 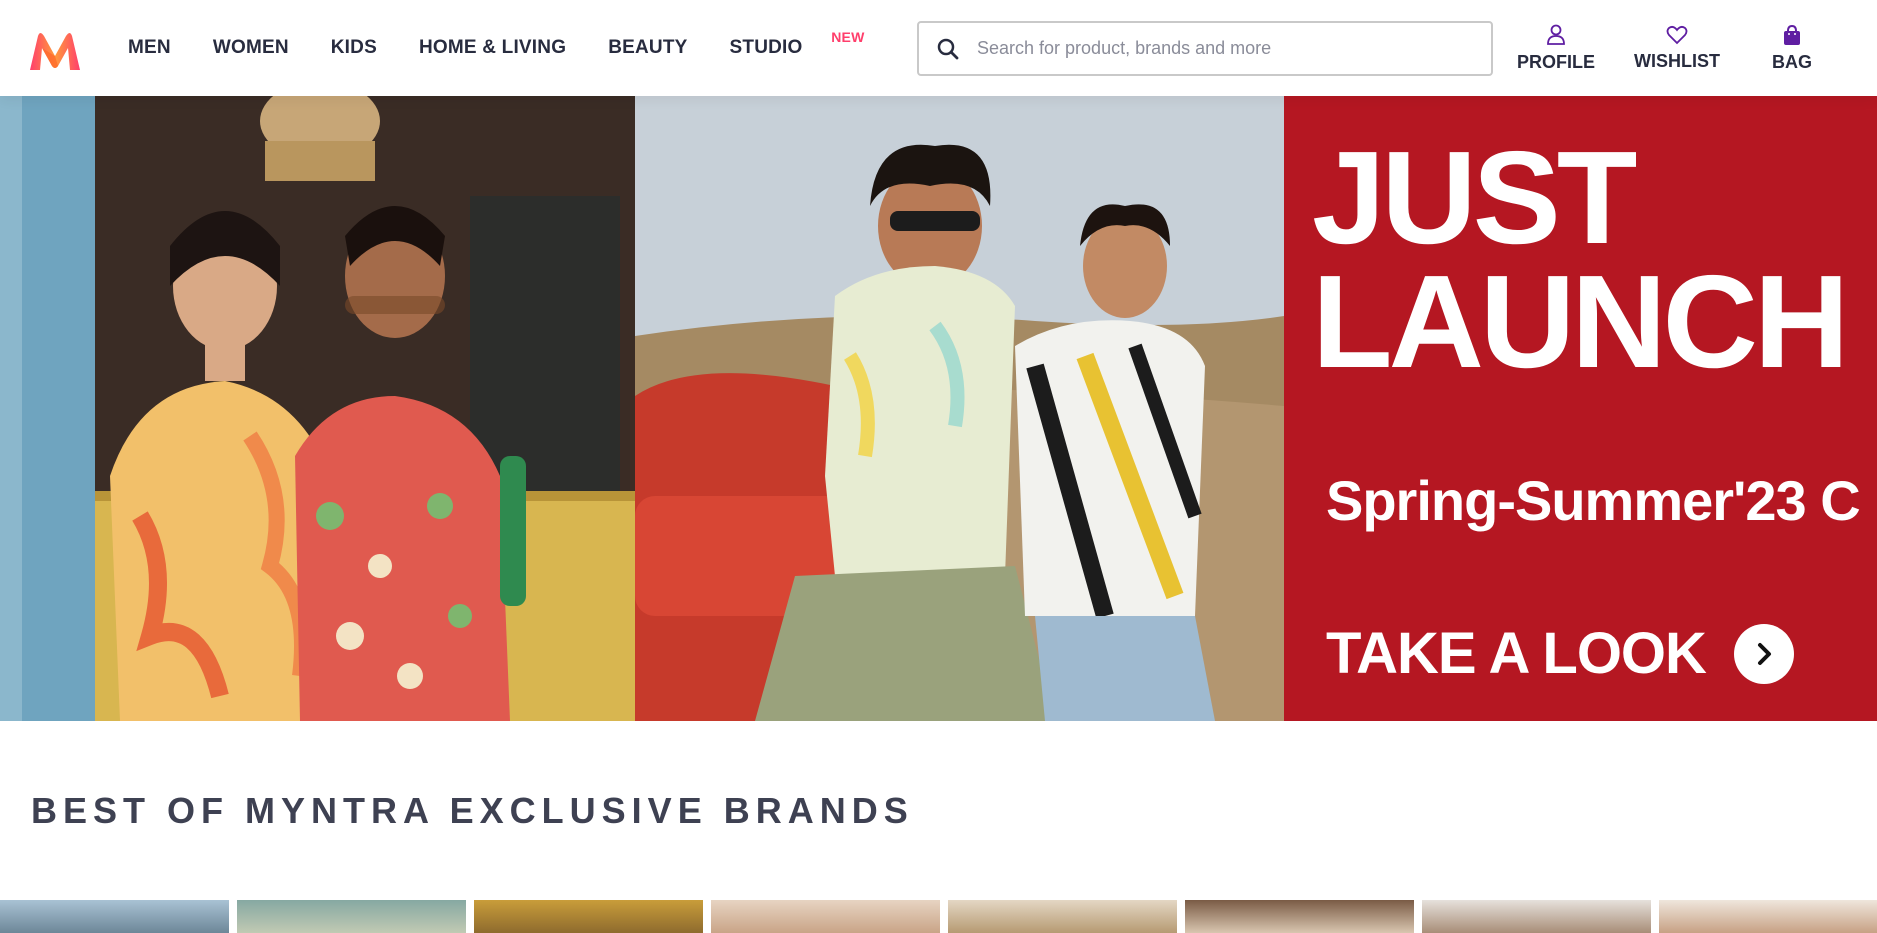 I want to click on header-actions: PROFILE WISHLIST BAG, so click(x=1671, y=48).